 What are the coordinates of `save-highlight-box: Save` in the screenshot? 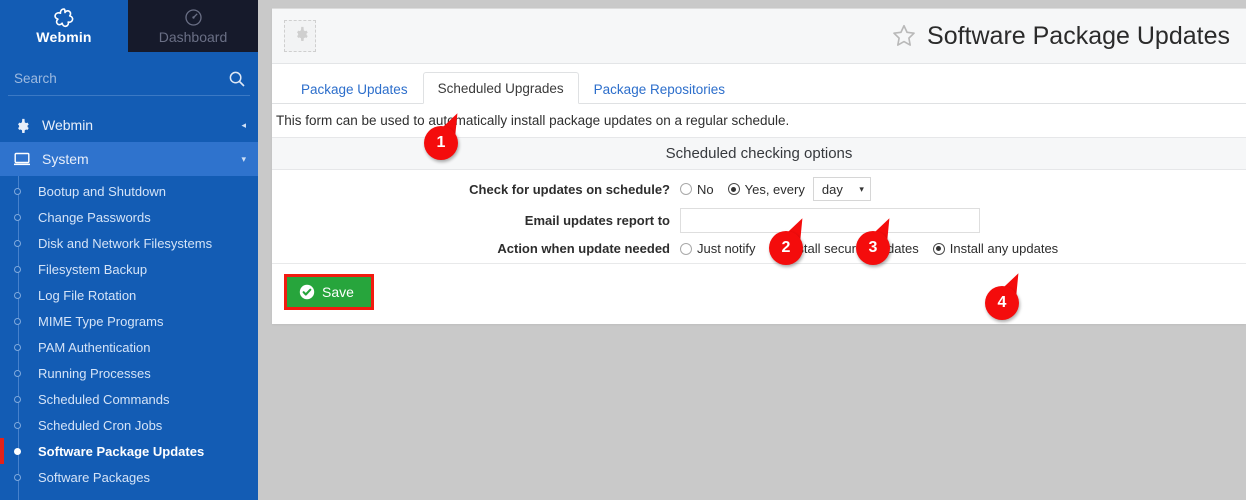 It's located at (329, 292).